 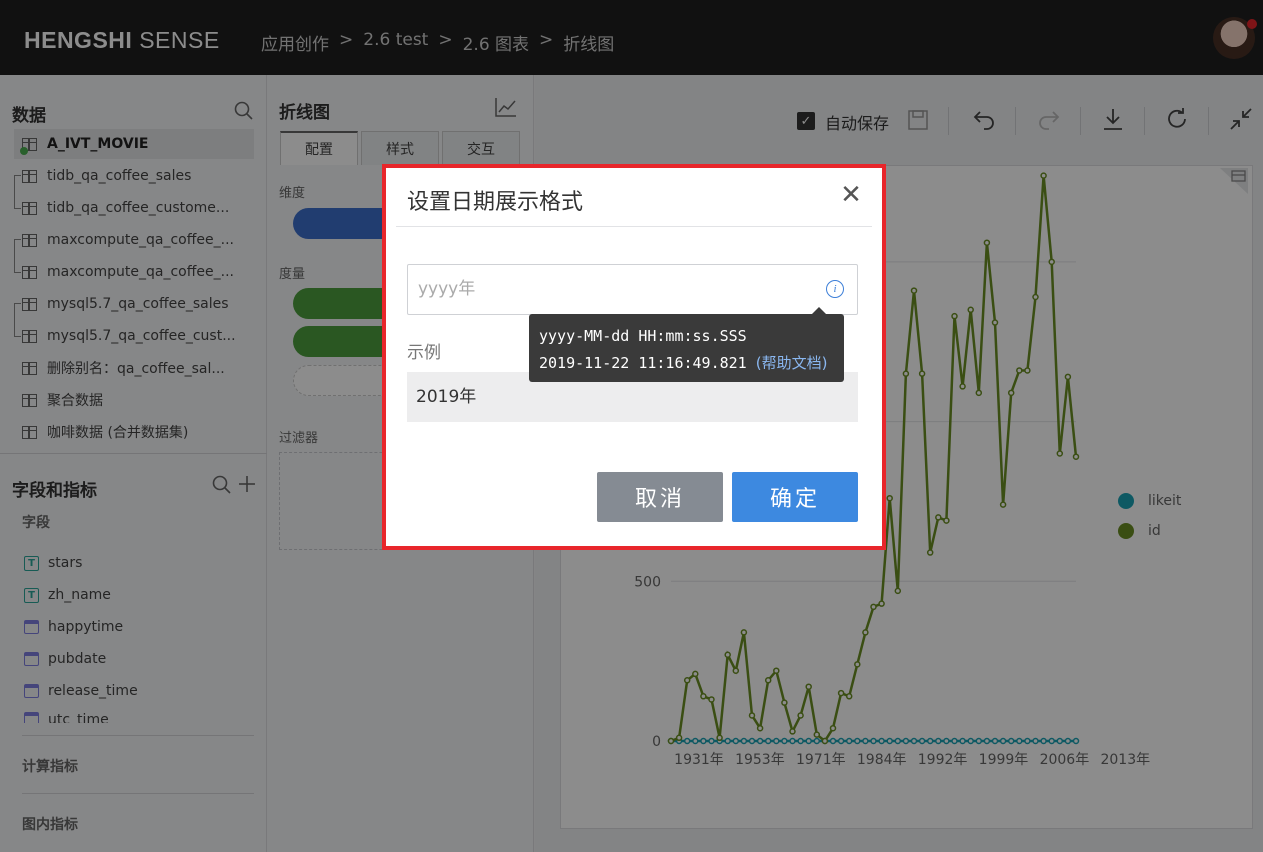 I want to click on tooltip-format-example: 2019-11-22 11:16:49.821, so click(x=643, y=363).